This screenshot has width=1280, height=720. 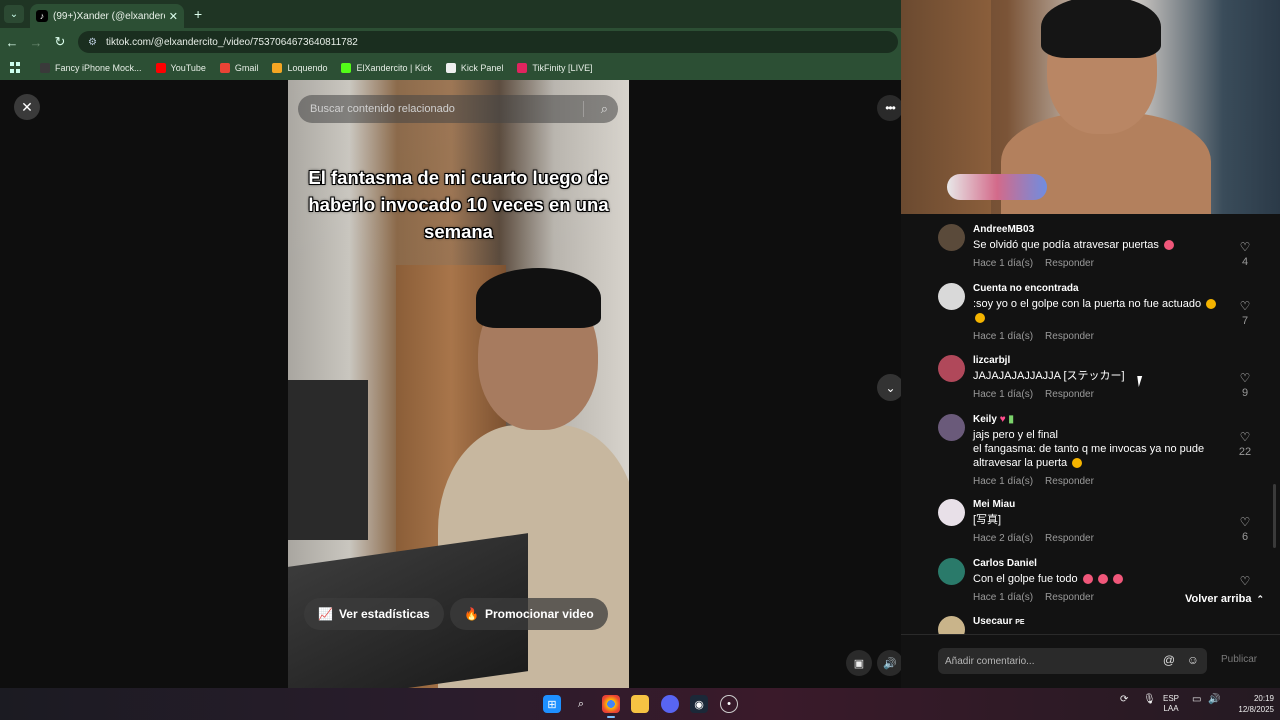 What do you see at coordinates (238, 68) in the screenshot?
I see `bookmark-gmail: Gmail` at bounding box center [238, 68].